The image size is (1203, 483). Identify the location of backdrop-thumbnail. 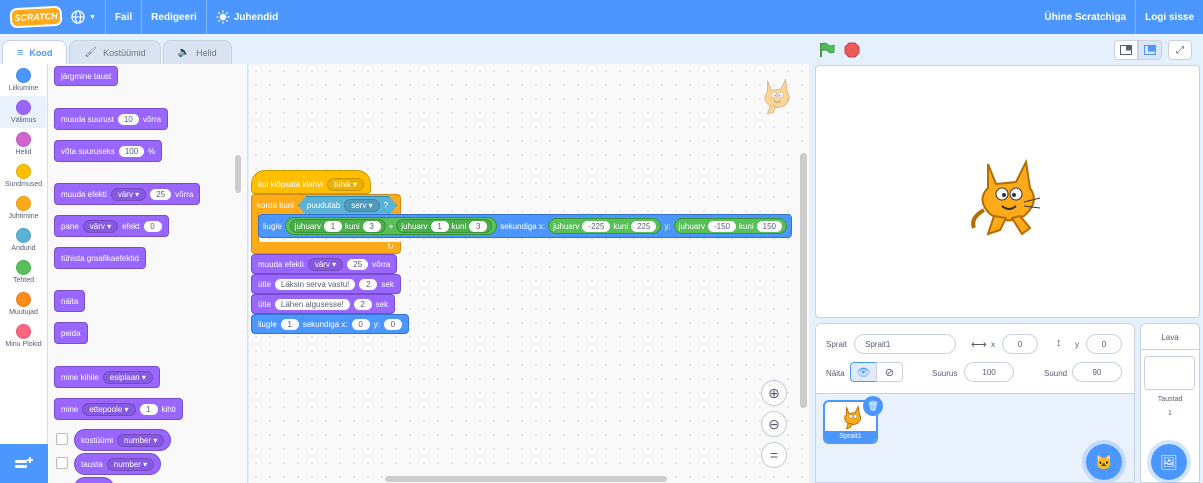
(1169, 373).